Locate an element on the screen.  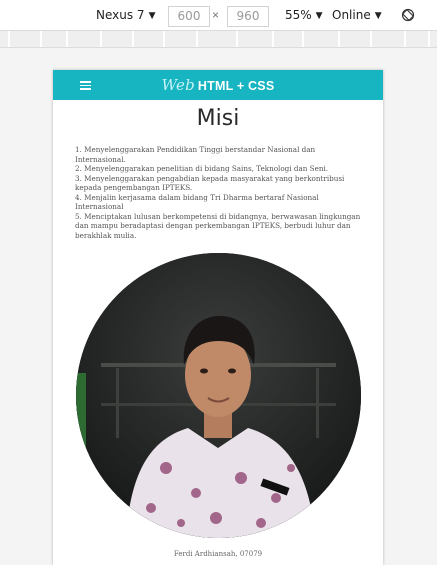
device-name: Nexus 7 is located at coordinates (120, 15).